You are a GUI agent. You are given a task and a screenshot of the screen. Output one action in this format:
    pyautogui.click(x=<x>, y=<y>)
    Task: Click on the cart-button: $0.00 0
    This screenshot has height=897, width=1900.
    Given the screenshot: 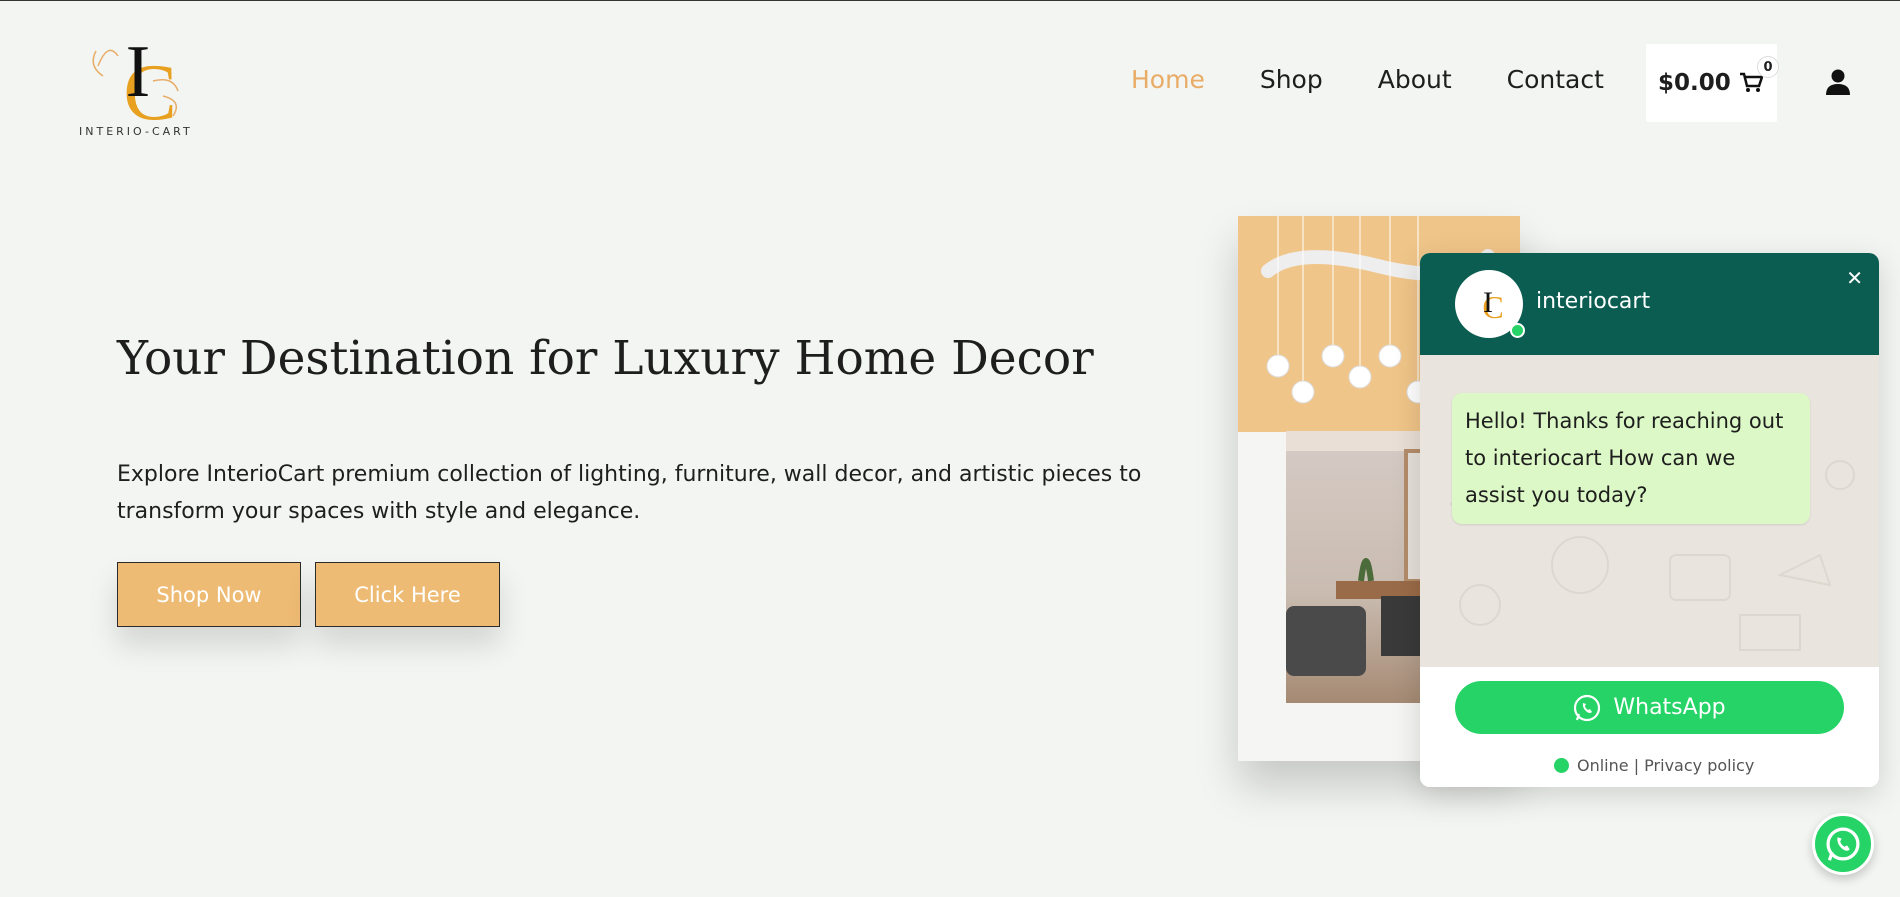 What is the action you would take?
    pyautogui.click(x=1712, y=83)
    